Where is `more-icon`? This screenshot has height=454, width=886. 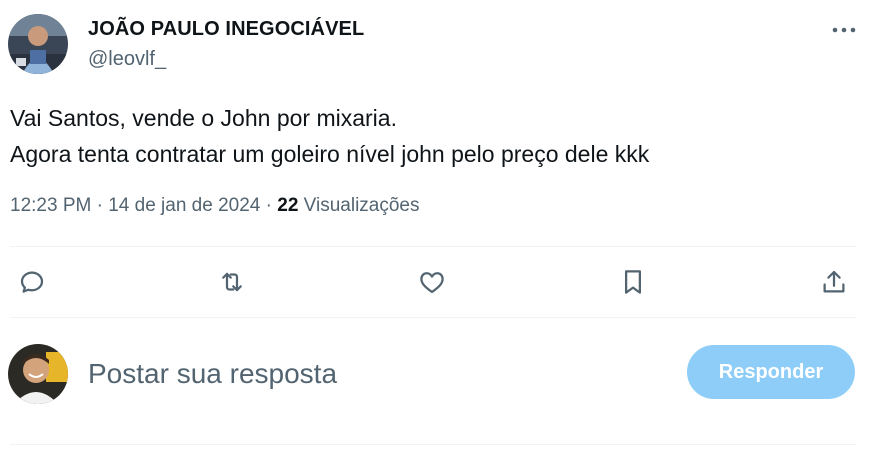 more-icon is located at coordinates (844, 30).